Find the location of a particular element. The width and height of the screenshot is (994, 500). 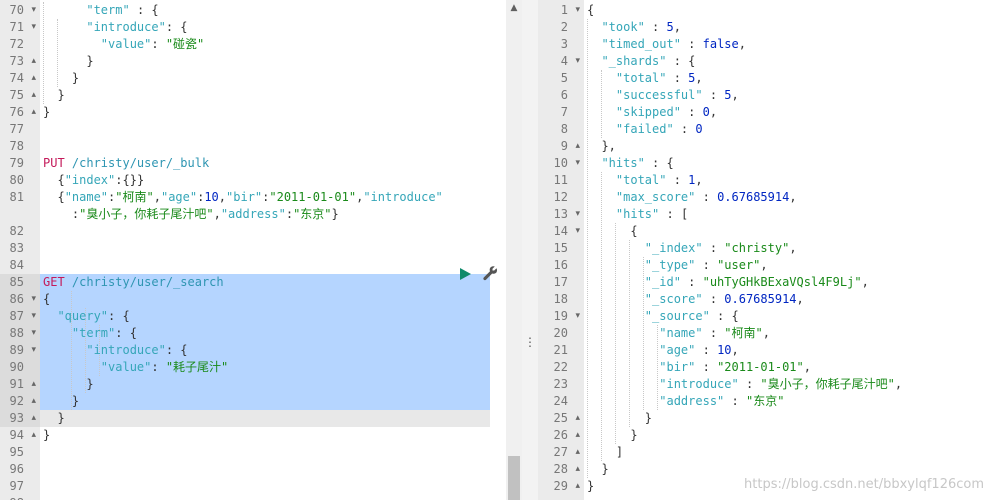

code-line: :"臭小子，你耗子尾汁吧","address":"东京"} is located at coordinates (273, 214).